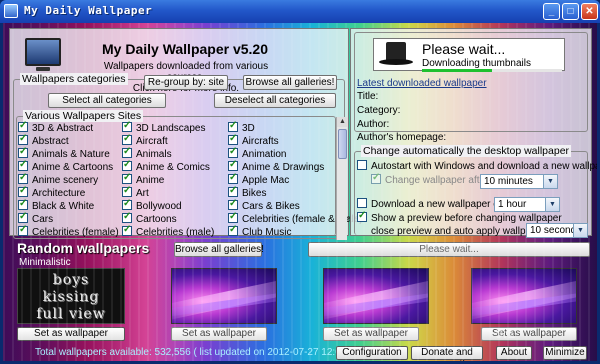  What do you see at coordinates (135, 192) in the screenshot?
I see `category-item: Art` at bounding box center [135, 192].